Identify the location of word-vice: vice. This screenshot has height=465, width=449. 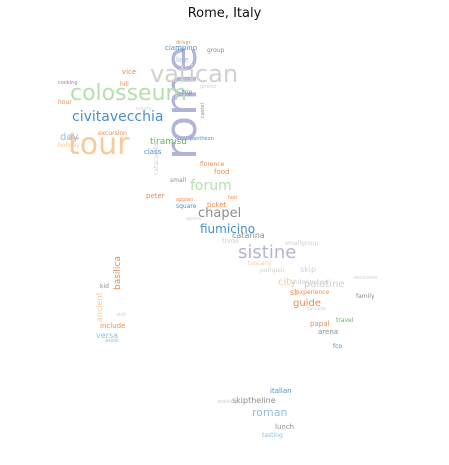
(129, 72).